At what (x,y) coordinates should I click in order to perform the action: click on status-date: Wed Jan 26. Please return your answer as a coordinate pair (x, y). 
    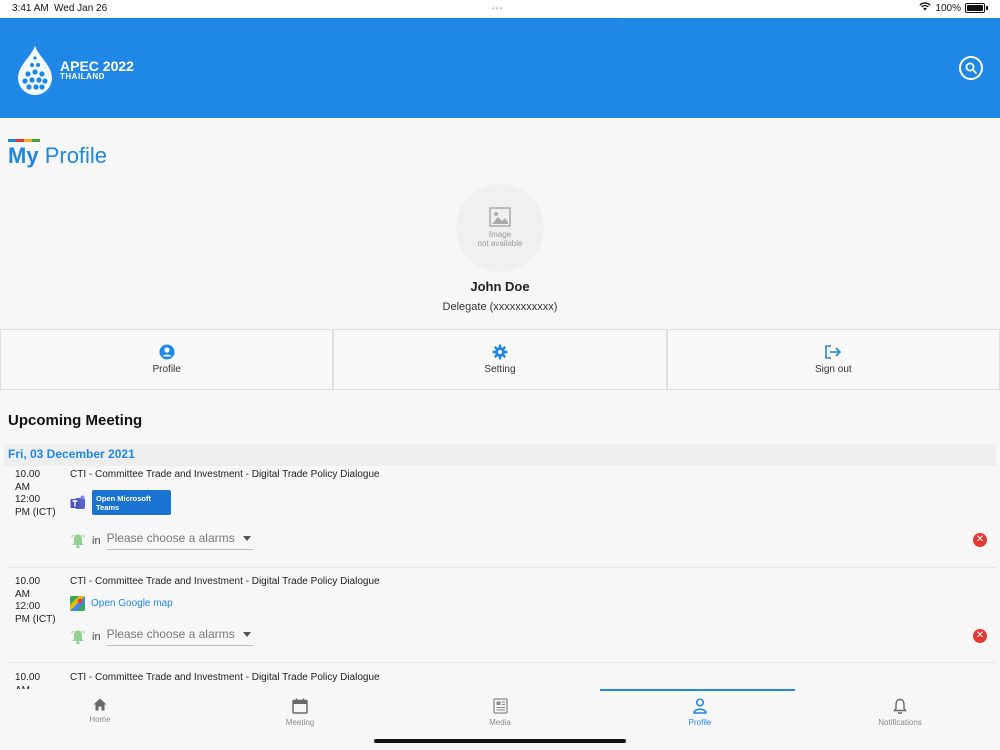
    Looking at the image, I should click on (81, 8).